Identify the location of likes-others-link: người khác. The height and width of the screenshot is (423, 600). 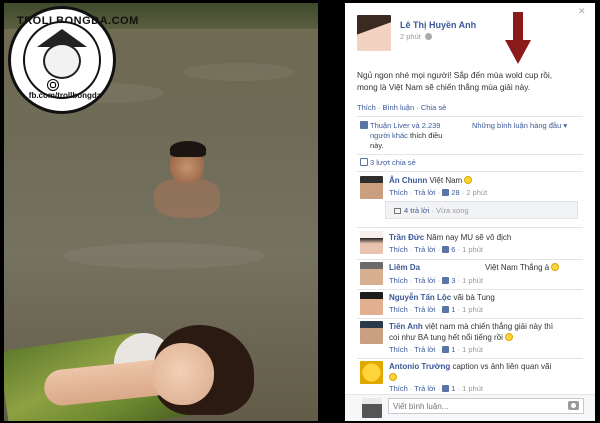
(389, 135).